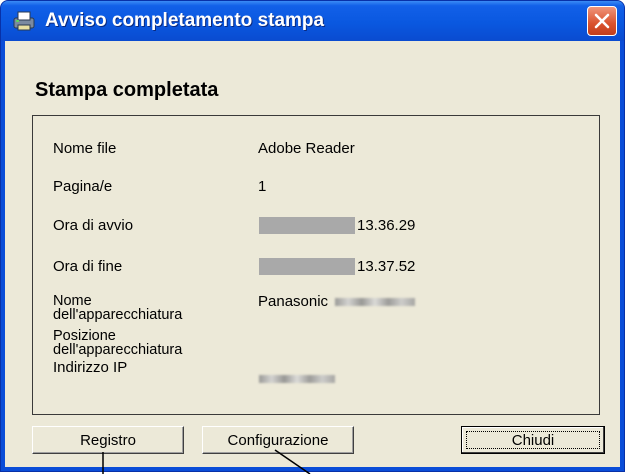  What do you see at coordinates (88, 266) in the screenshot?
I see `field-label-end-time: Ora di fine` at bounding box center [88, 266].